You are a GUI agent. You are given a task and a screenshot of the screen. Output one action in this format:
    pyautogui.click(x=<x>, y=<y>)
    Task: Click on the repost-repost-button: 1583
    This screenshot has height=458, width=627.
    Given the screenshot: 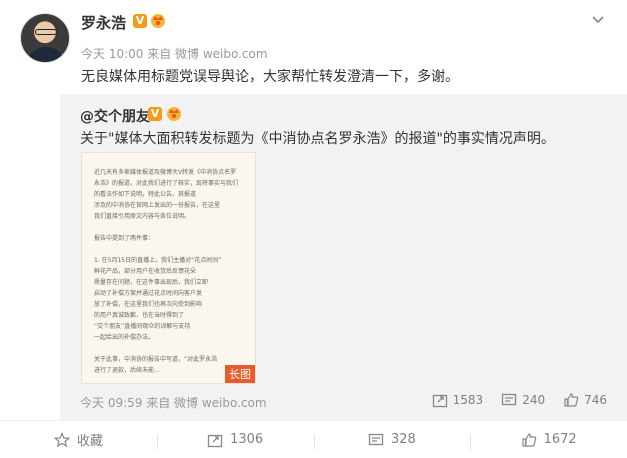 What is the action you would take?
    pyautogui.click(x=458, y=400)
    